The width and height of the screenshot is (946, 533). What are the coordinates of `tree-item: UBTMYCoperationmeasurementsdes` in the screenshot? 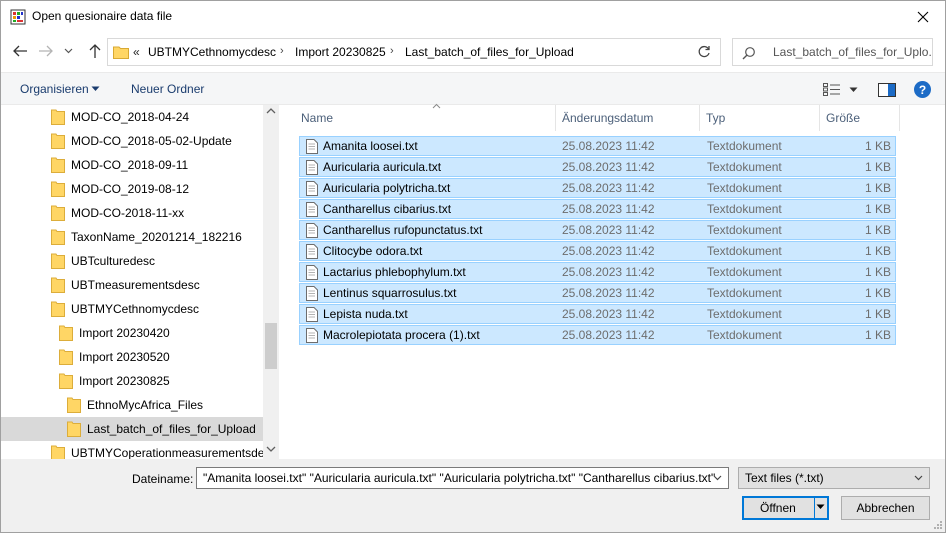 It's located at (160, 450).